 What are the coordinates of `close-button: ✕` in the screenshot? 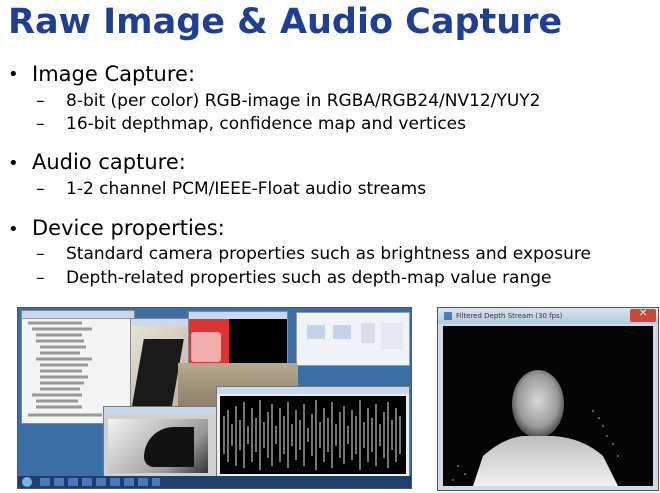 It's located at (643, 315).